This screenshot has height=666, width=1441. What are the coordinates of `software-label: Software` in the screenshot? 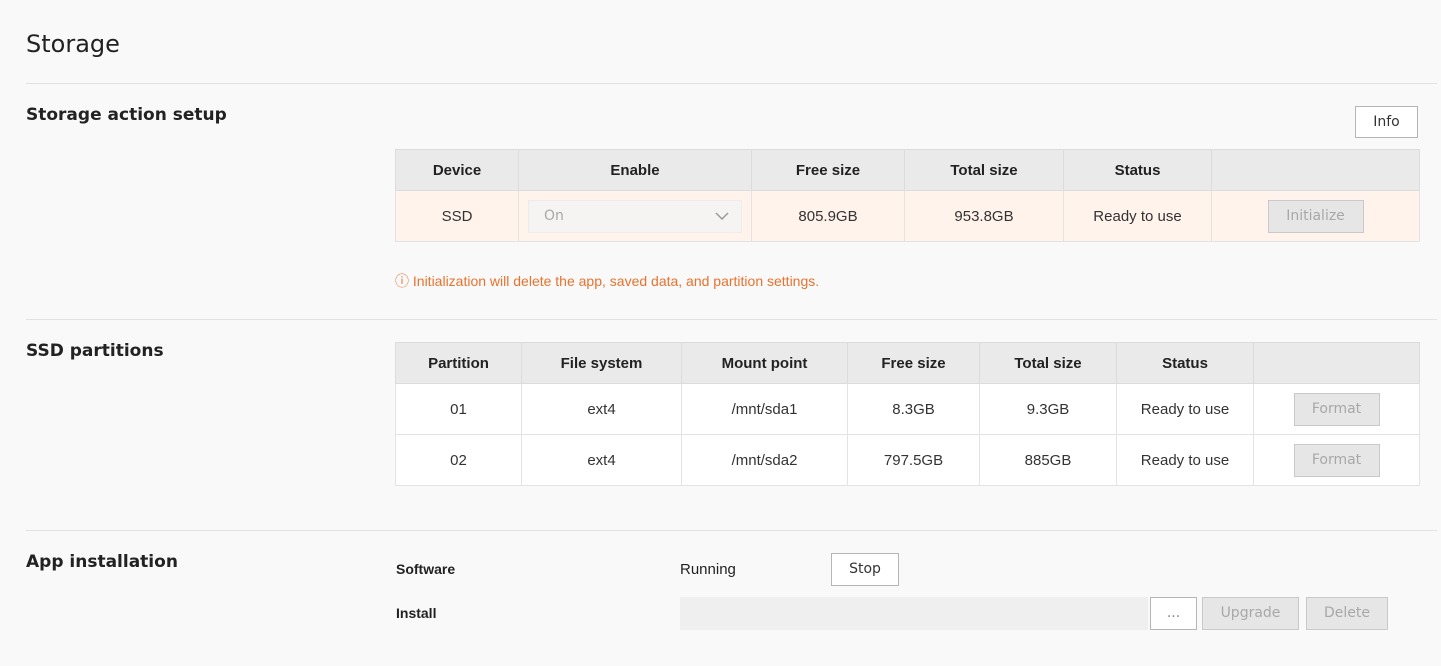 It's located at (426, 569).